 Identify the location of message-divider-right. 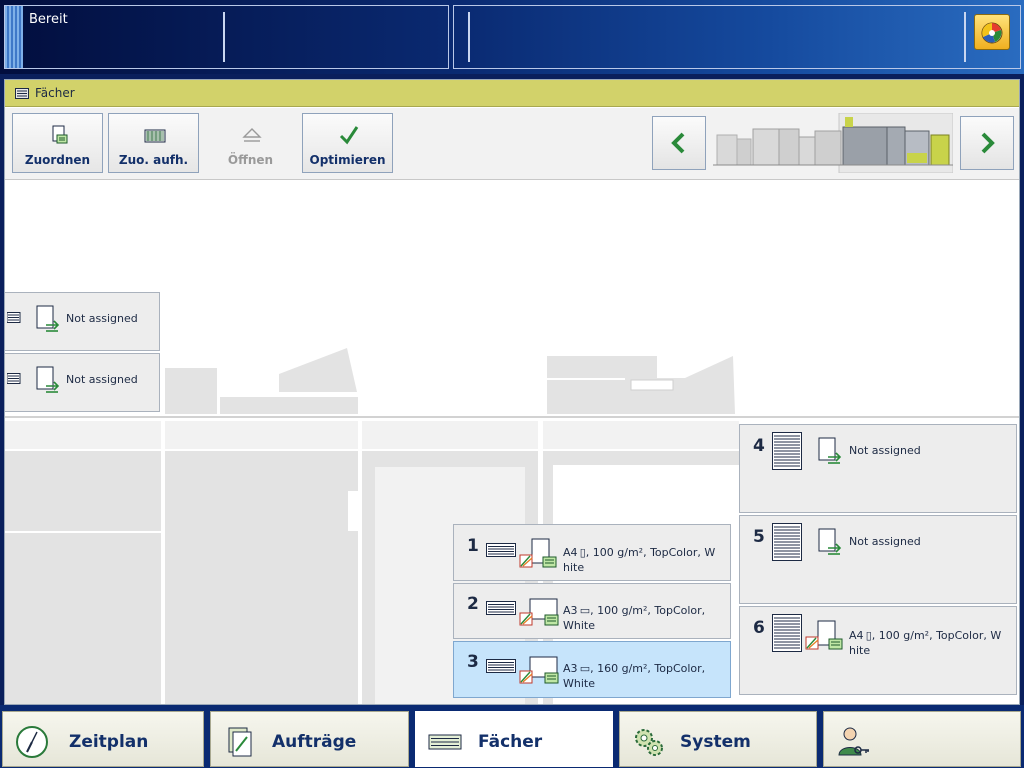
(965, 37).